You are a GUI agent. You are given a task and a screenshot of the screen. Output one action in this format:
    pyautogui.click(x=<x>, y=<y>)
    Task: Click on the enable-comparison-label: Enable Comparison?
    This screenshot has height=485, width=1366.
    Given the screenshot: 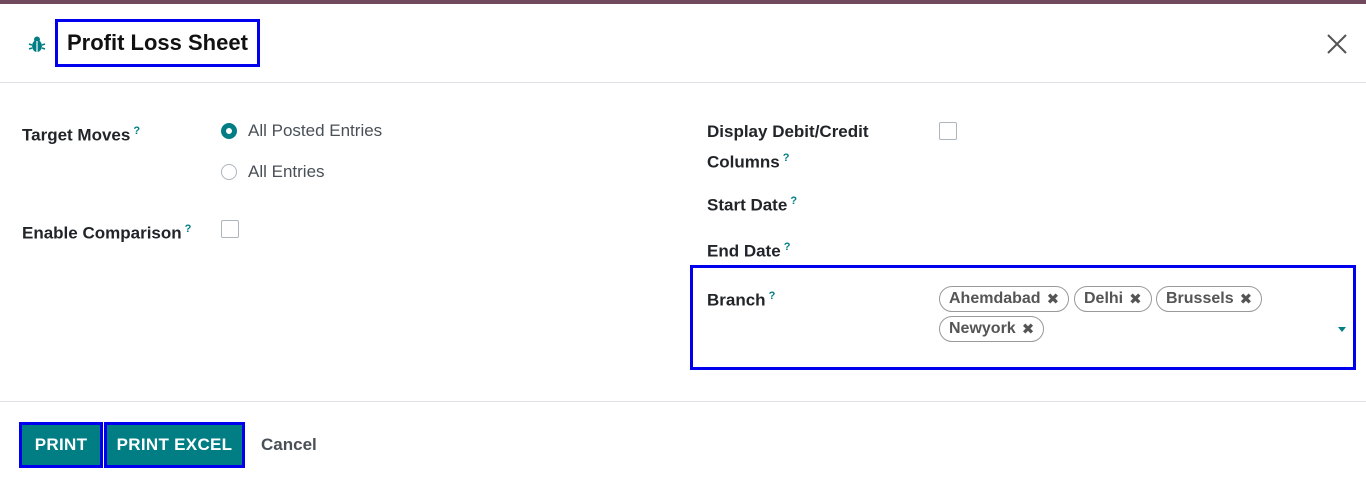 What is the action you would take?
    pyautogui.click(x=106, y=231)
    